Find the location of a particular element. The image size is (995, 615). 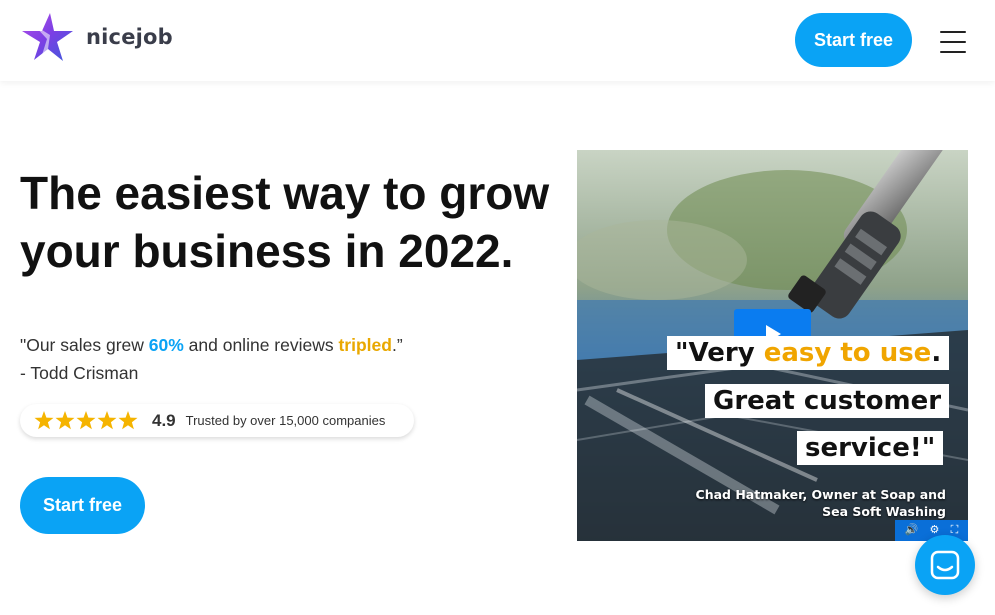

hamburger-menu-icon is located at coordinates (953, 42).